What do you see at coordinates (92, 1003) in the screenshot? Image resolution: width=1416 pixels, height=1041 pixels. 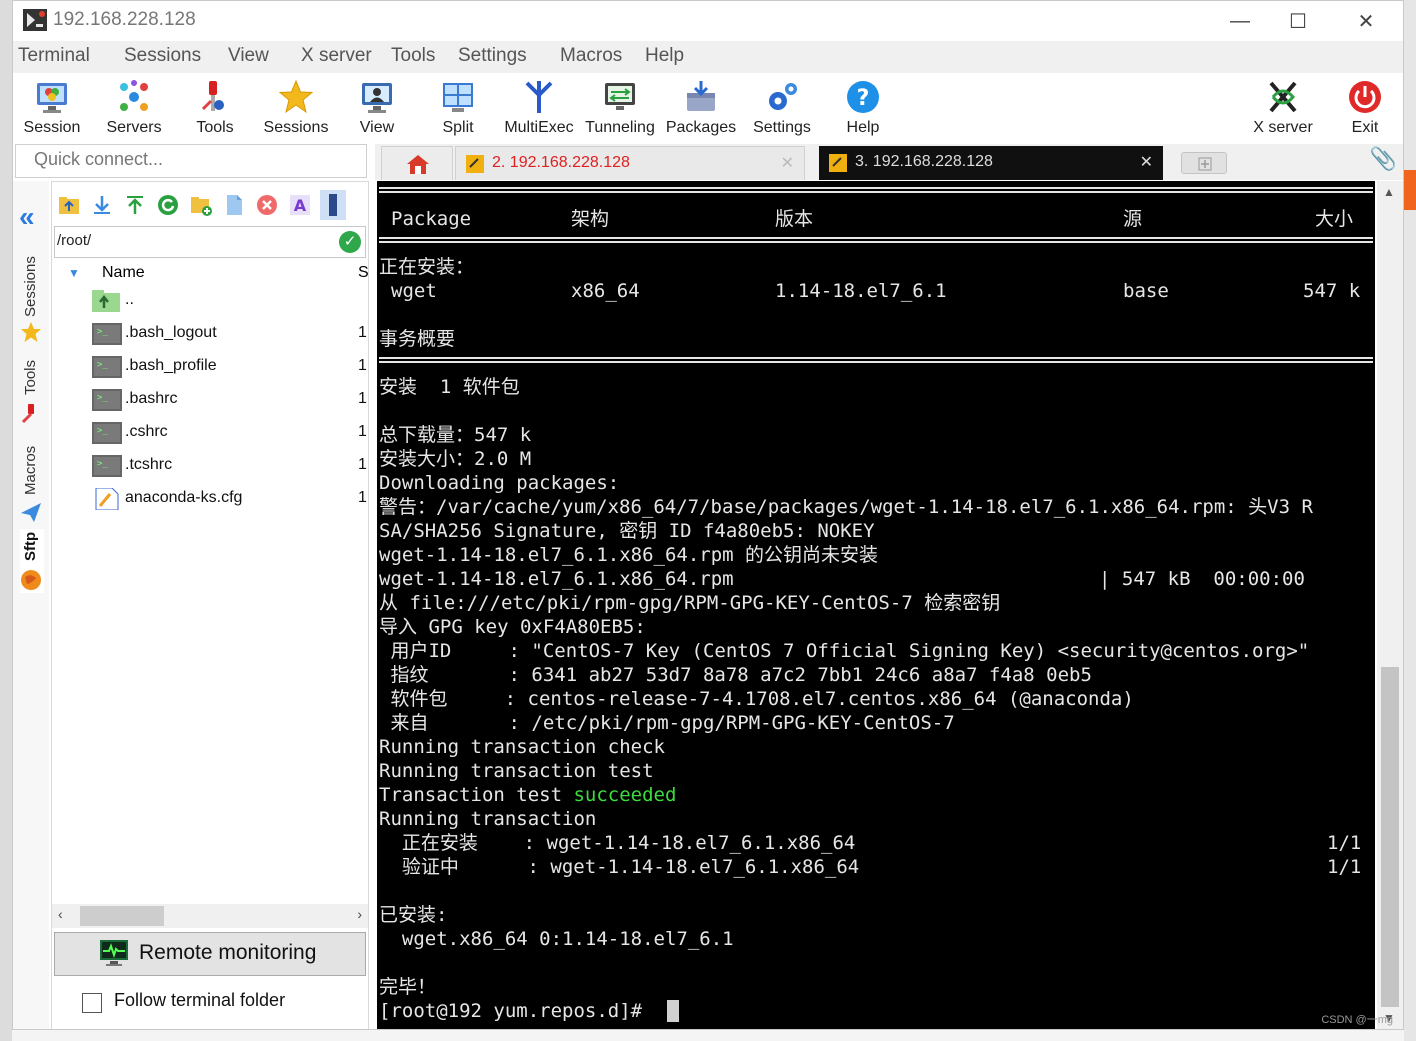 I see `follow-folder-checkbox` at bounding box center [92, 1003].